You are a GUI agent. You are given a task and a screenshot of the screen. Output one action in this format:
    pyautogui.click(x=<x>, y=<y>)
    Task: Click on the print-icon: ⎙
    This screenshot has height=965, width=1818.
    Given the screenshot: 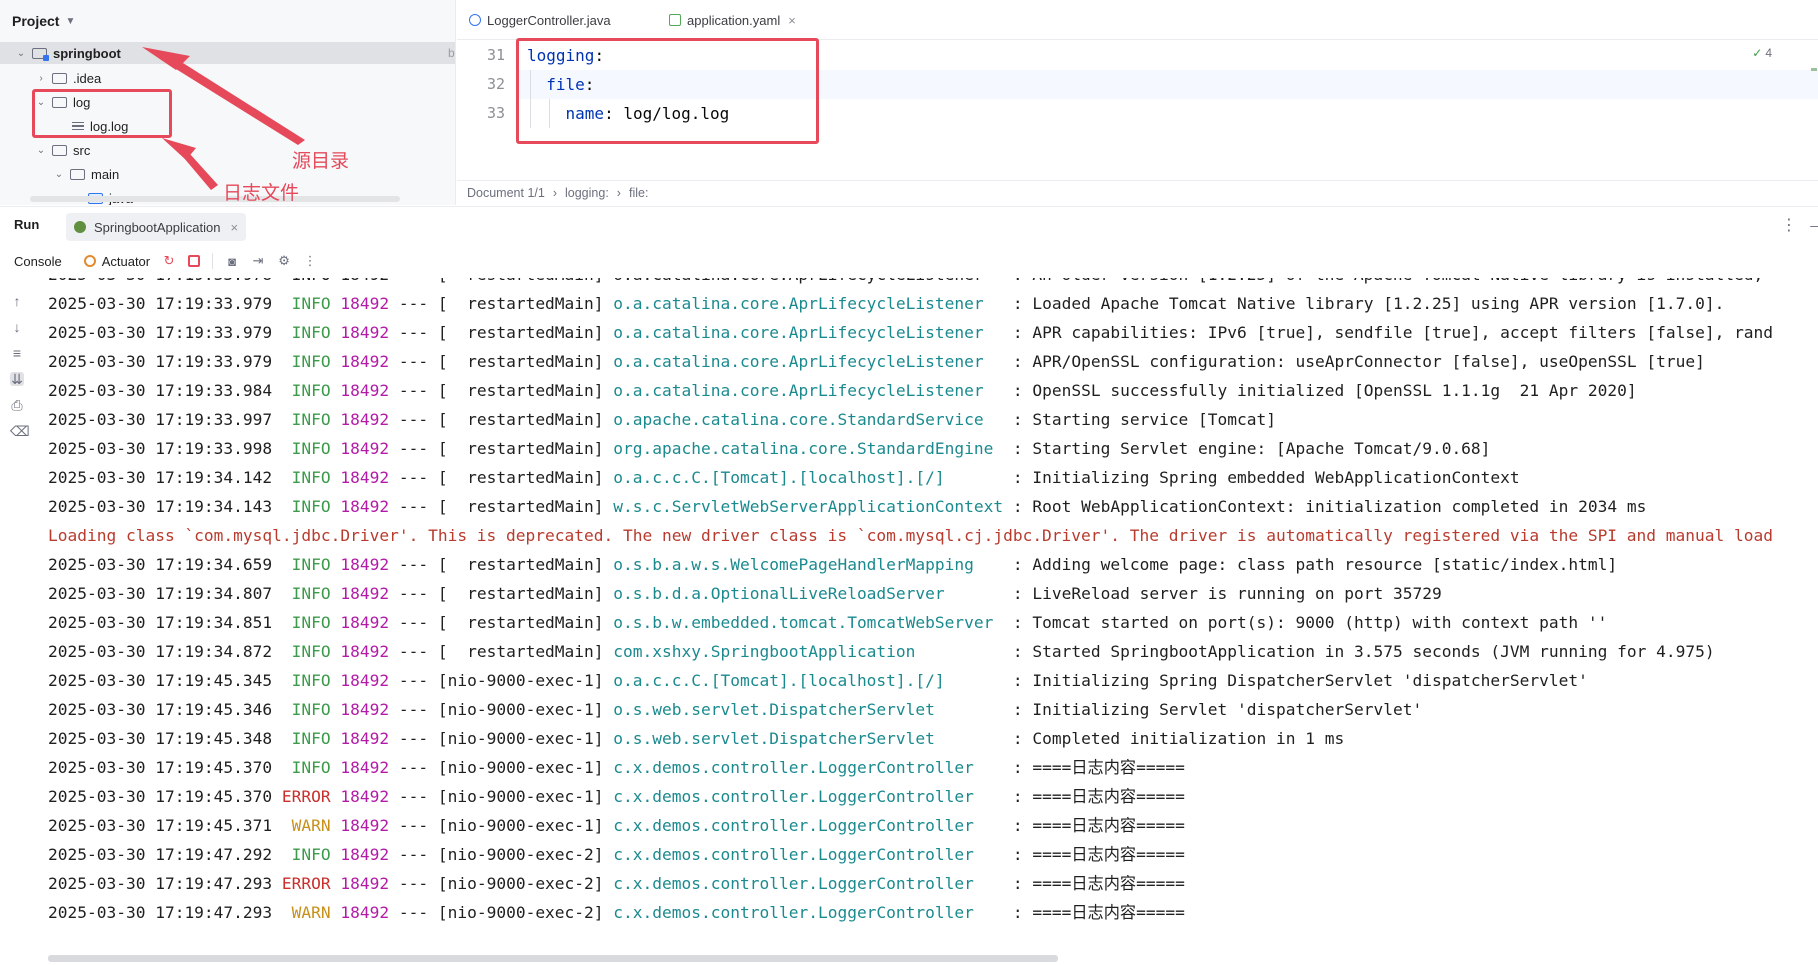 What is the action you would take?
    pyautogui.click(x=17, y=405)
    